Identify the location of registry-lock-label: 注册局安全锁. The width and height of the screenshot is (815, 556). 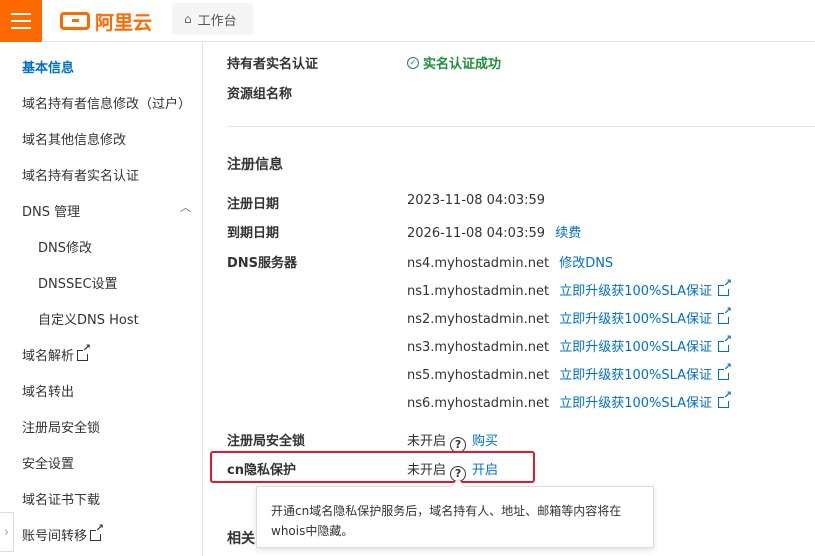
(266, 441).